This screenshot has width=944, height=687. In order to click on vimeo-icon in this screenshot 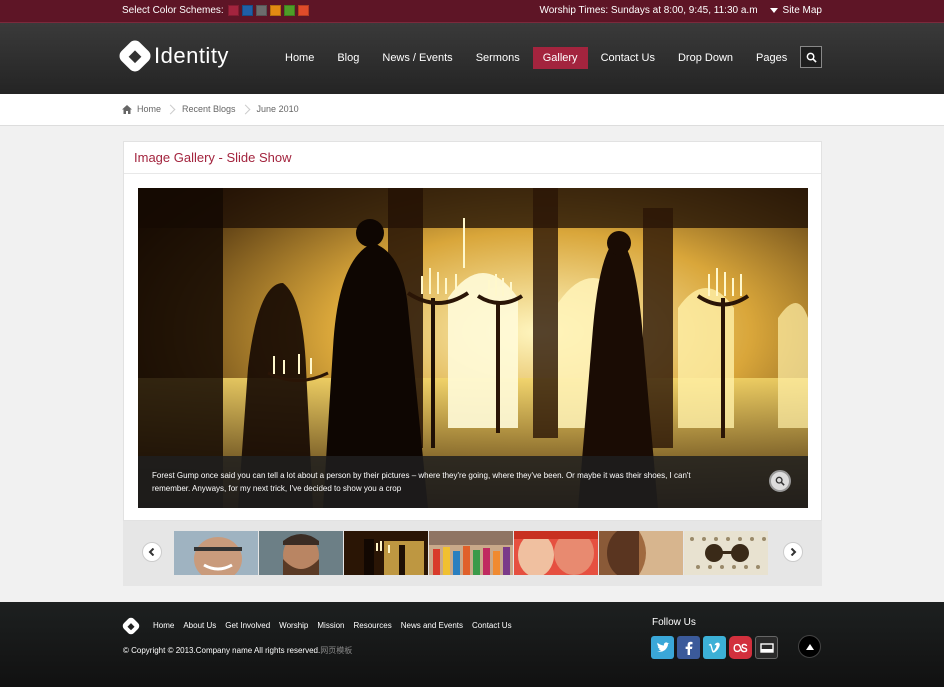, I will do `click(714, 647)`.